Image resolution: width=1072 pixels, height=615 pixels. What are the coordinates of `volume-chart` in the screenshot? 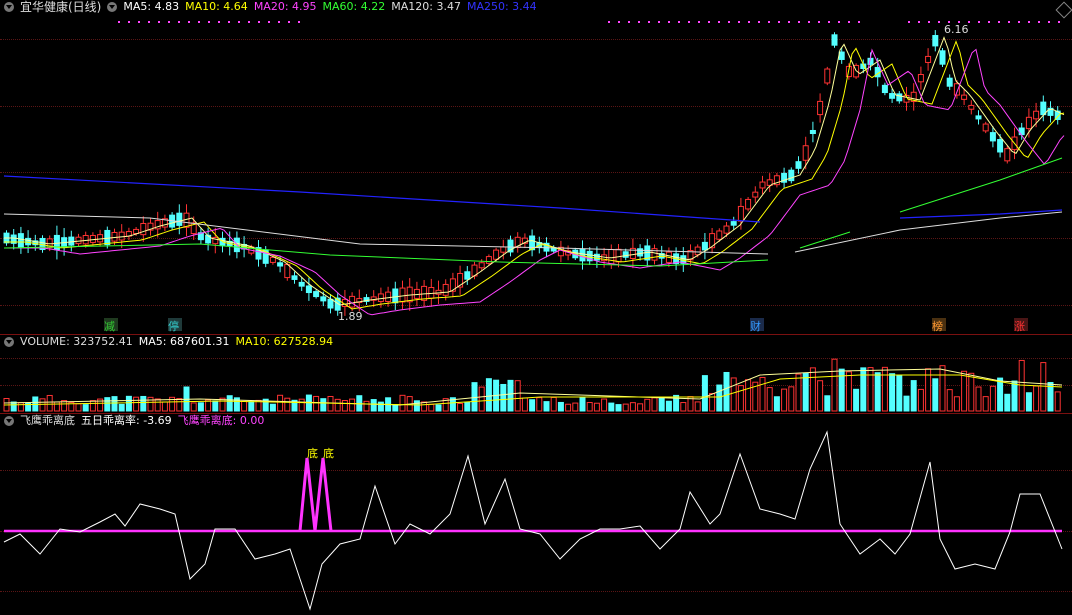 It's located at (536, 374).